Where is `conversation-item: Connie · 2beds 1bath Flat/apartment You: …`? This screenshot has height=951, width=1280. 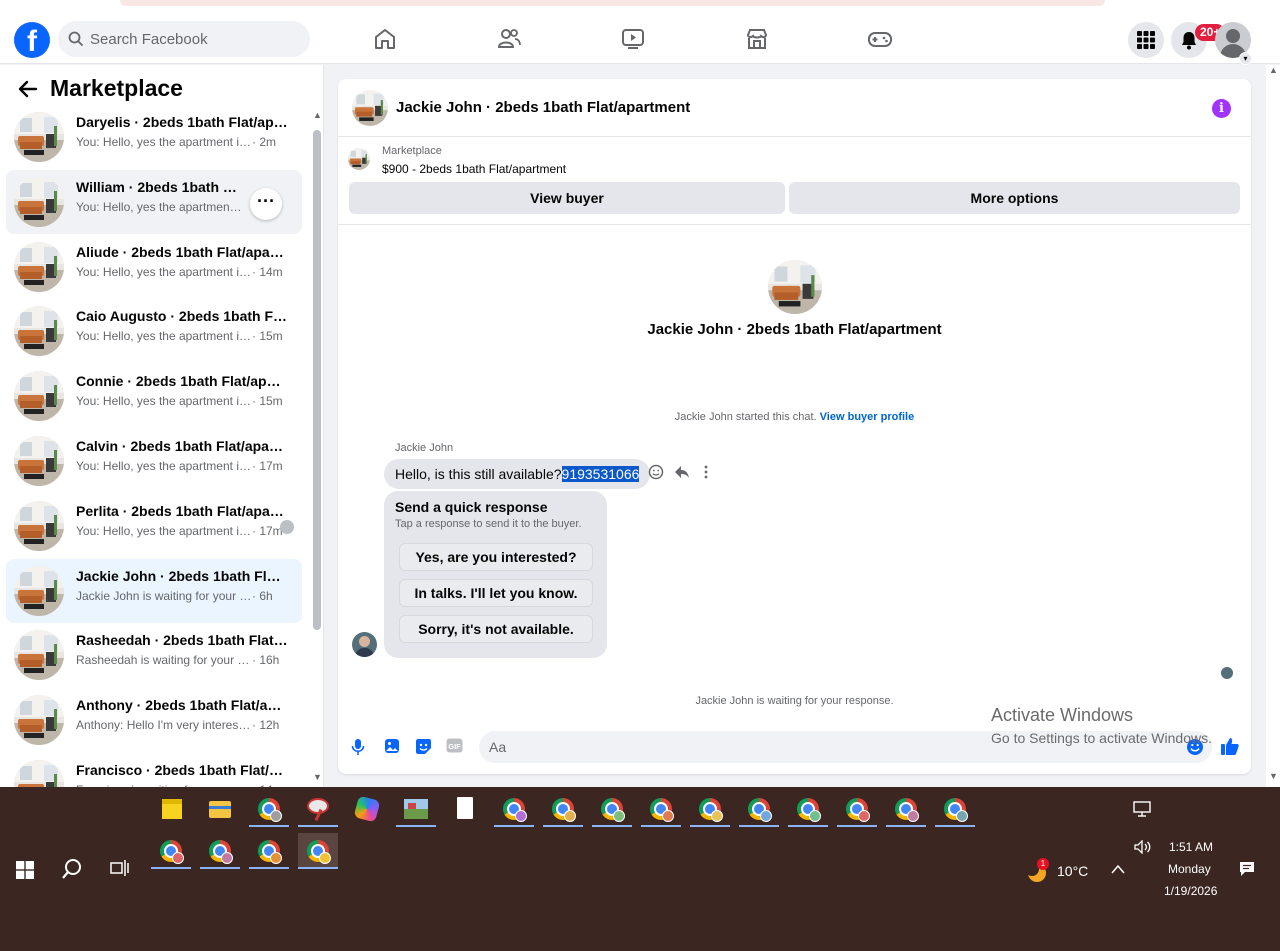
conversation-item: Connie · 2beds 1bath Flat/apartment You: … is located at coordinates (154, 396).